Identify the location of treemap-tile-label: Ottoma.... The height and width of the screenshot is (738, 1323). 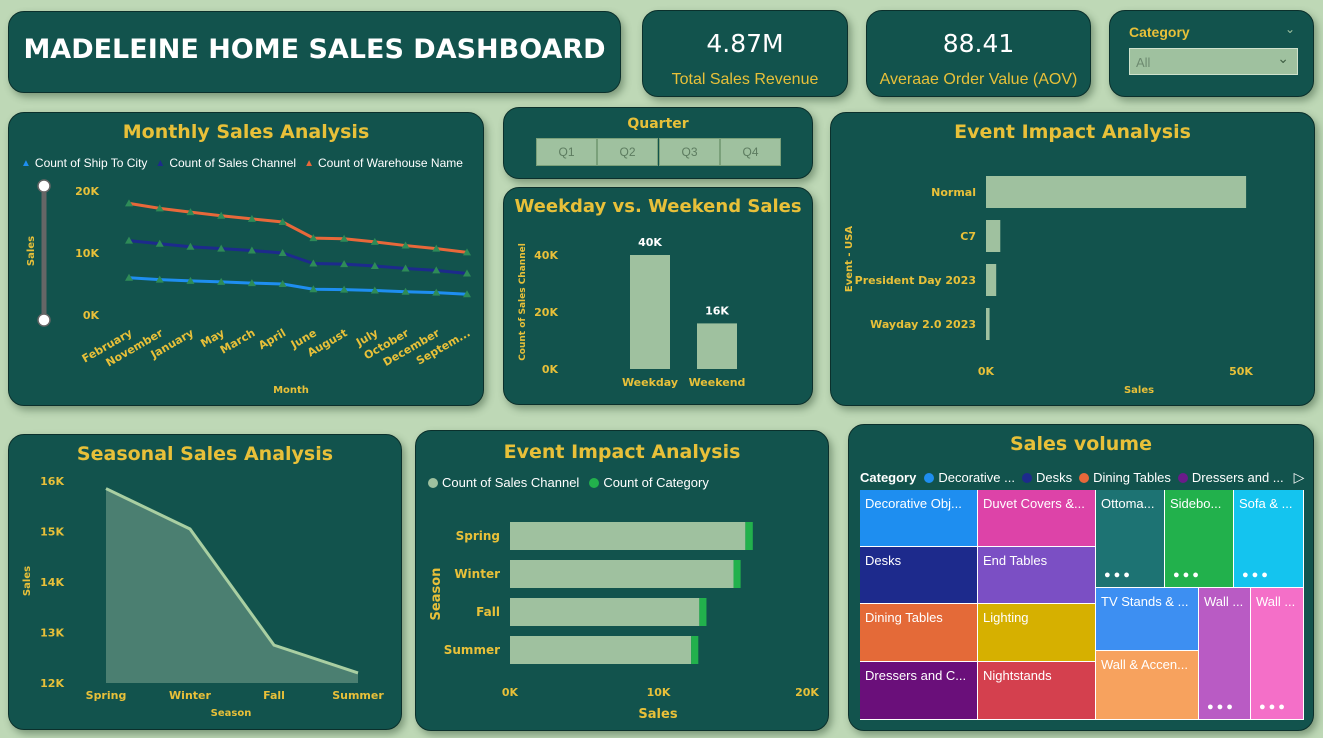
(1128, 503).